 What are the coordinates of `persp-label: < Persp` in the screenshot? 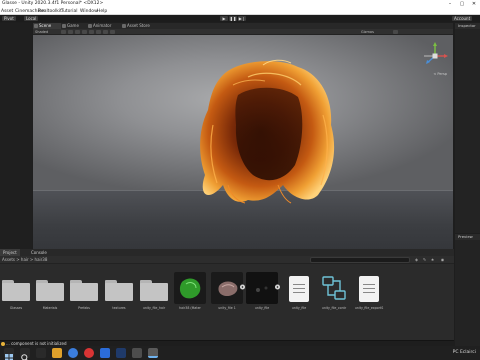 It's located at (440, 74).